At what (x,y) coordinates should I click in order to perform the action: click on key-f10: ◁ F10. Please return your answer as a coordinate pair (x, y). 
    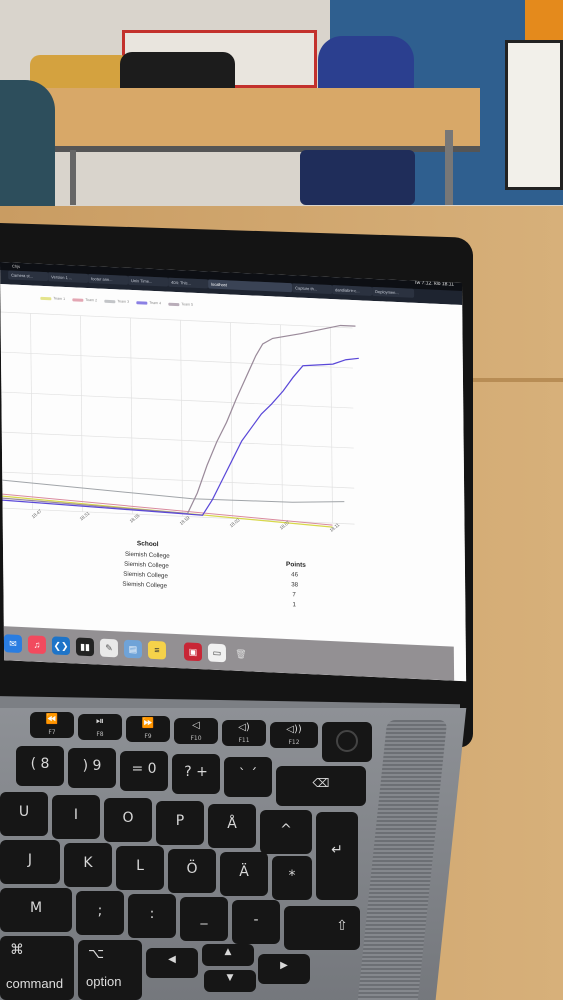
    Looking at the image, I should click on (196, 731).